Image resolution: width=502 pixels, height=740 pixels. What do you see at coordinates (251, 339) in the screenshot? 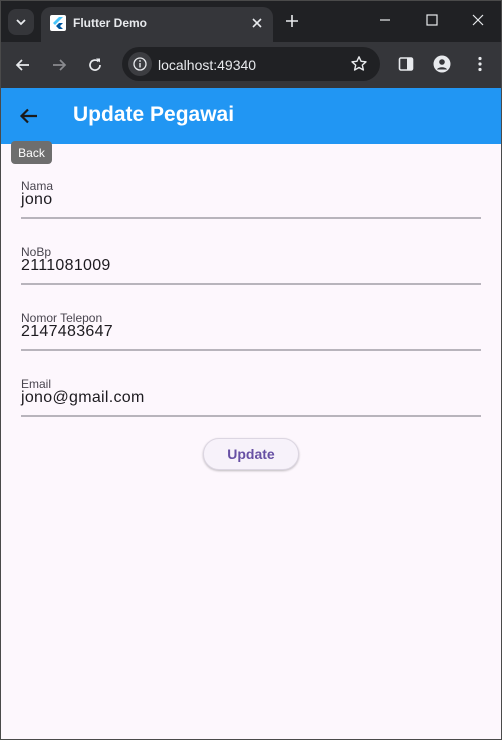
I see `nomor-telepon-field: Nomor Telepon 2147483647` at bounding box center [251, 339].